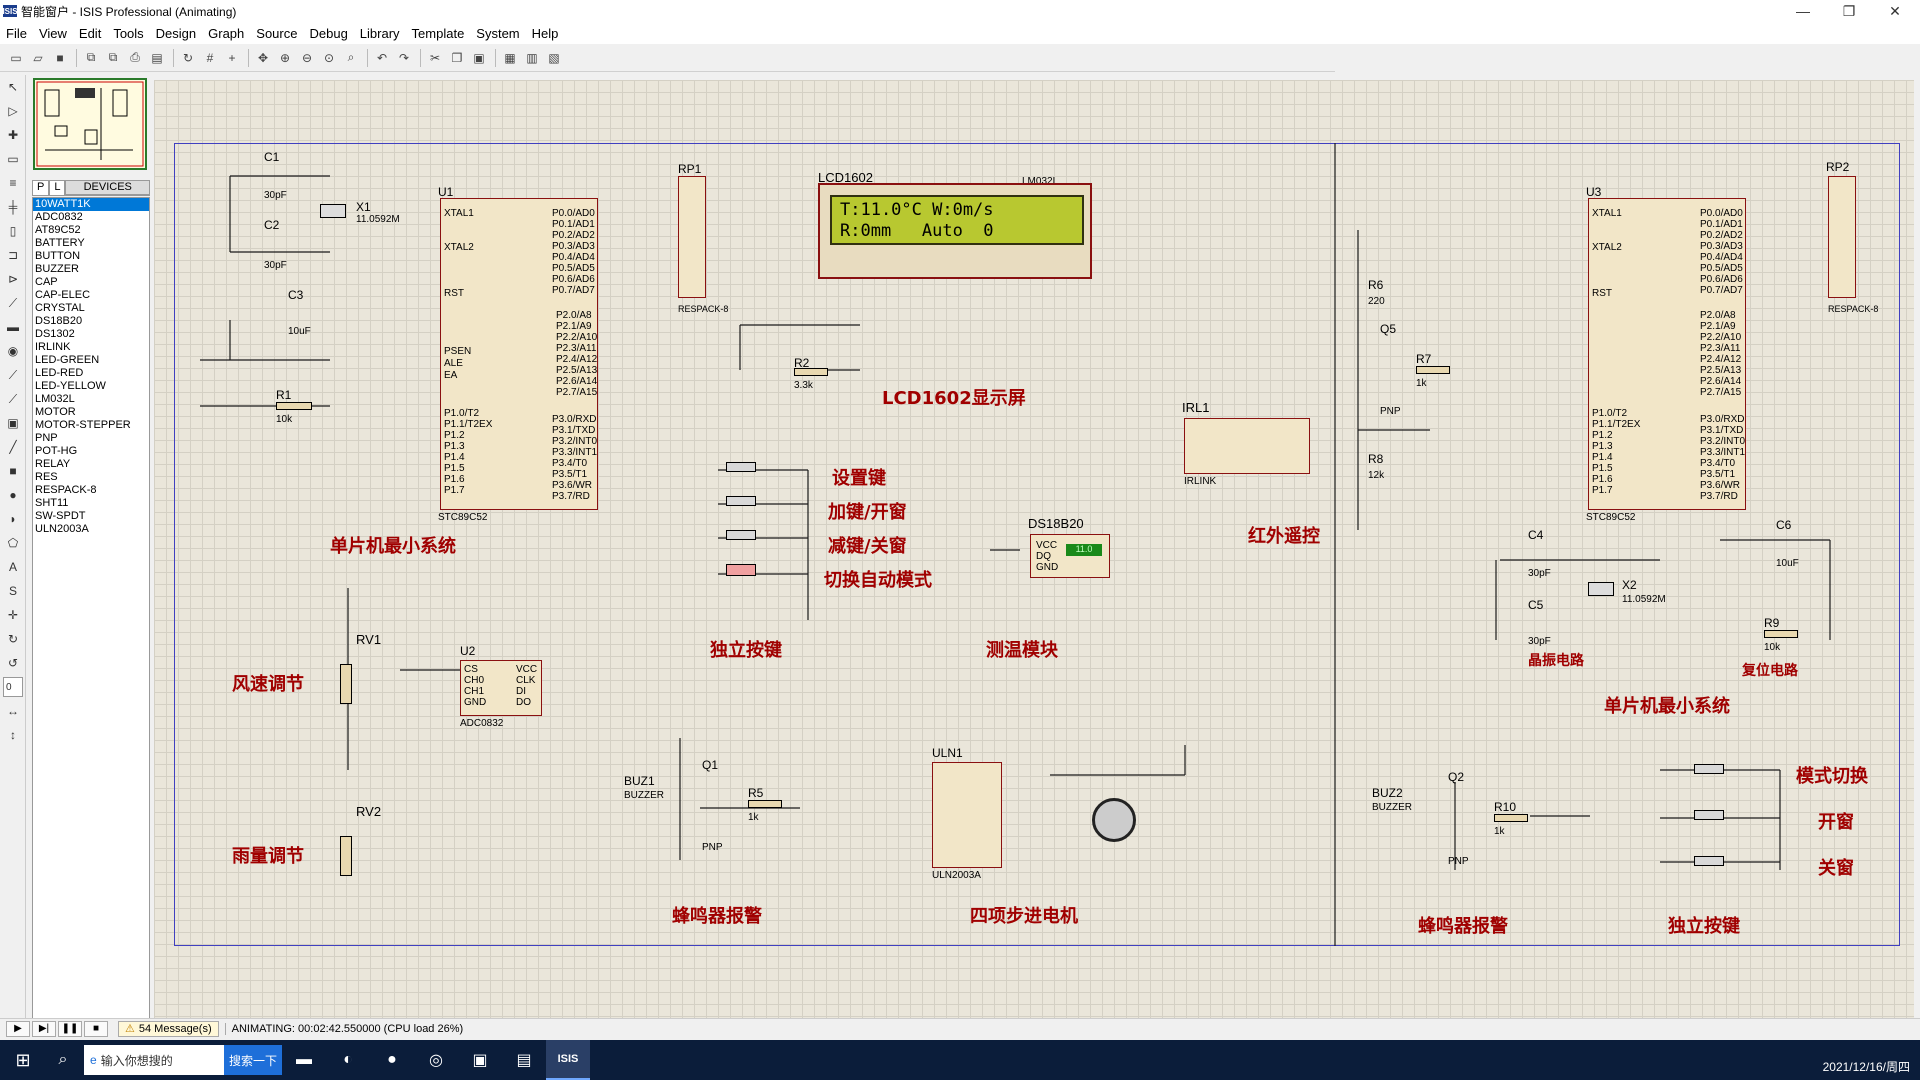  I want to click on r1-val: 10k, so click(284, 419).